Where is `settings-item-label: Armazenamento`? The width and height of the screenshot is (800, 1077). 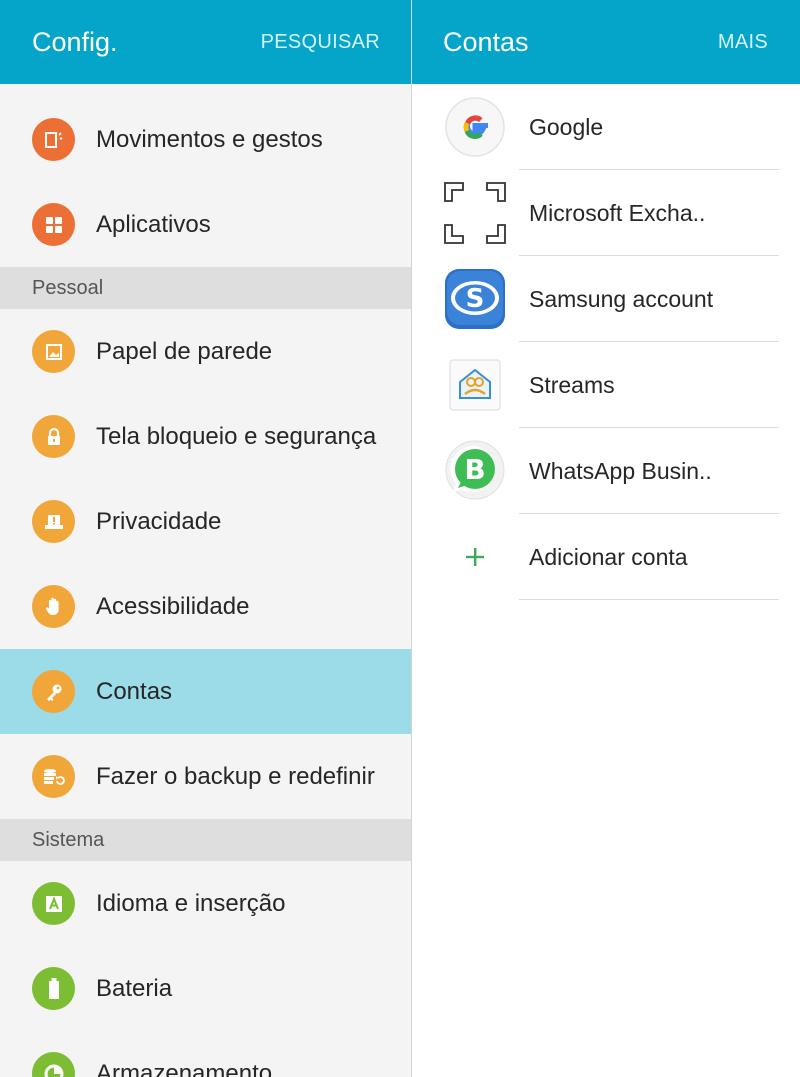
settings-item-label: Armazenamento is located at coordinates (184, 1068).